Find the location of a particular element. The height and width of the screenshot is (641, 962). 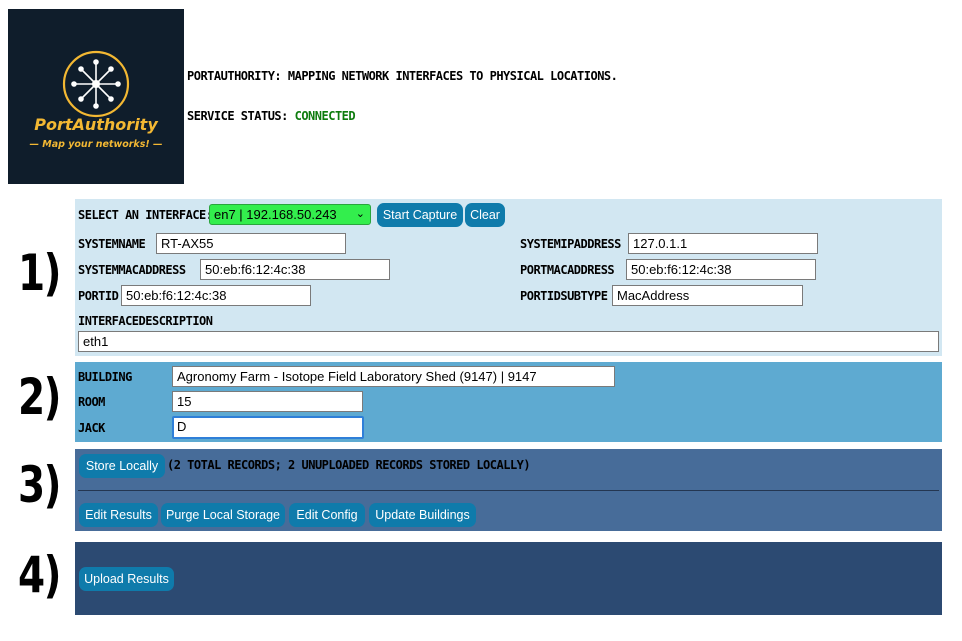

interfacedescription-label: INTERFACEDESCRIPTION is located at coordinates (145, 321).